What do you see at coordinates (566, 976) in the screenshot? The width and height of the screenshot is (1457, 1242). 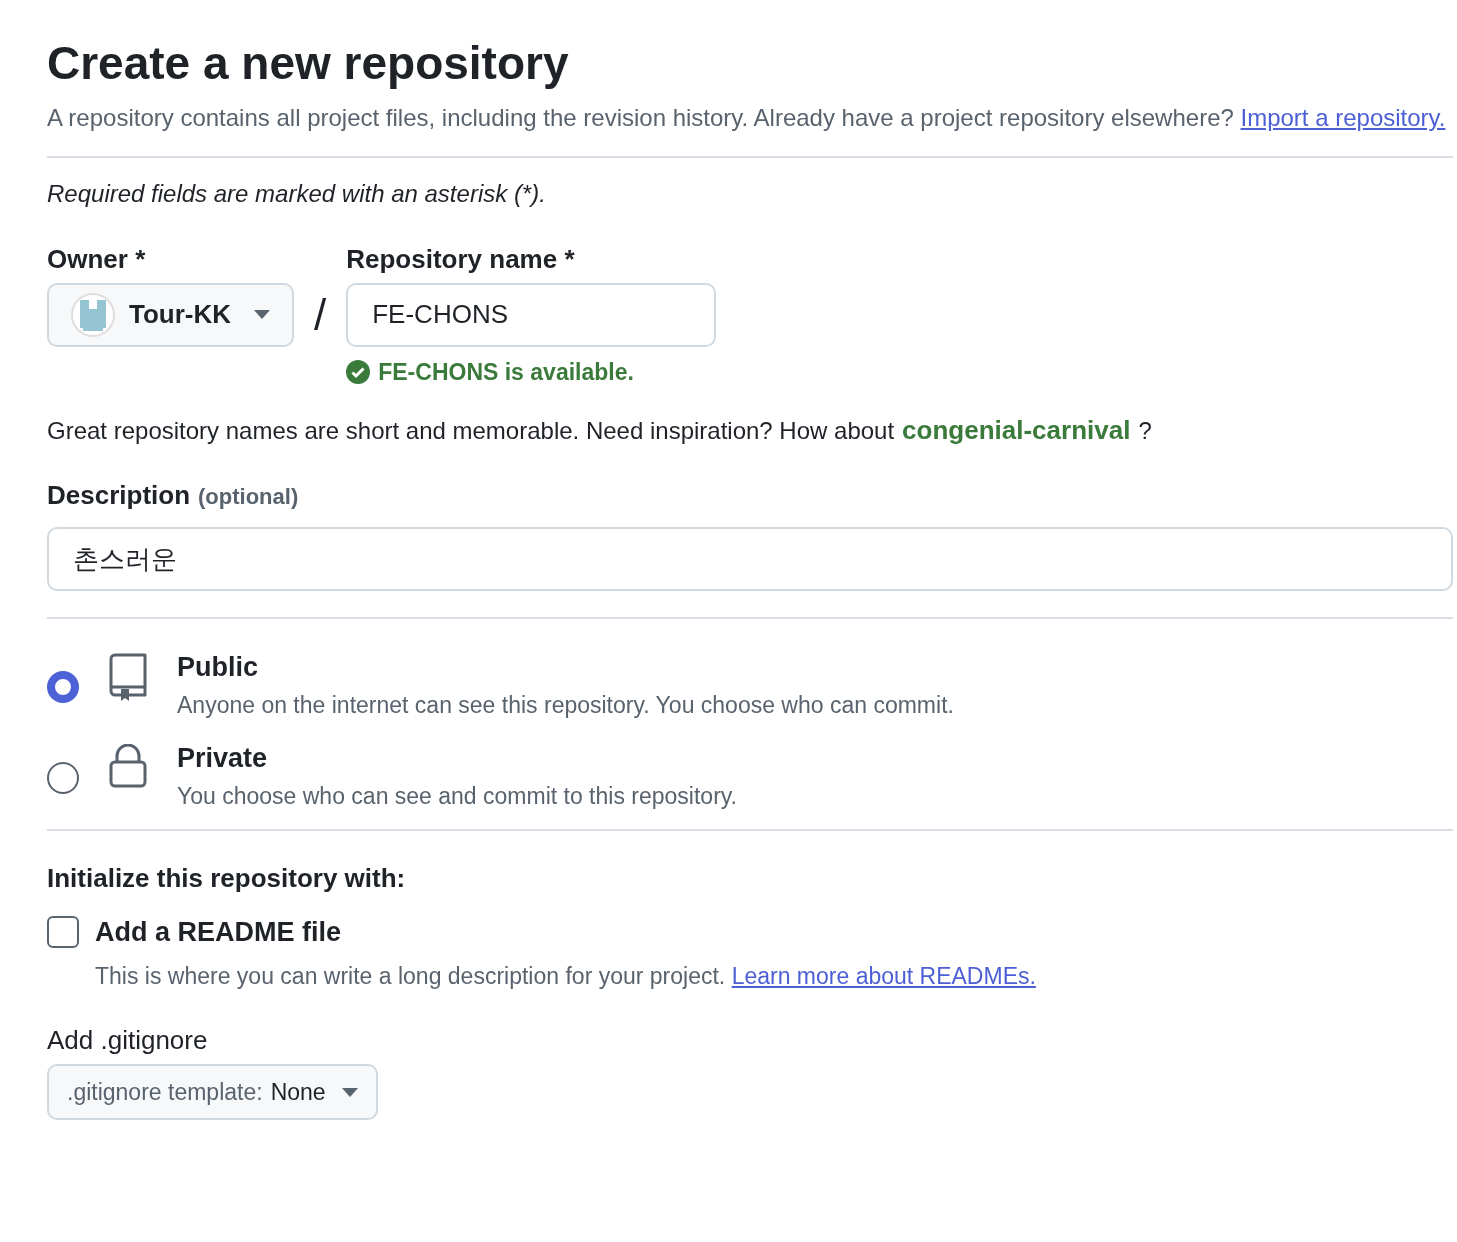 I see `readme-description: This is where you can write a long description for your project. Learn more about READMEs.` at bounding box center [566, 976].